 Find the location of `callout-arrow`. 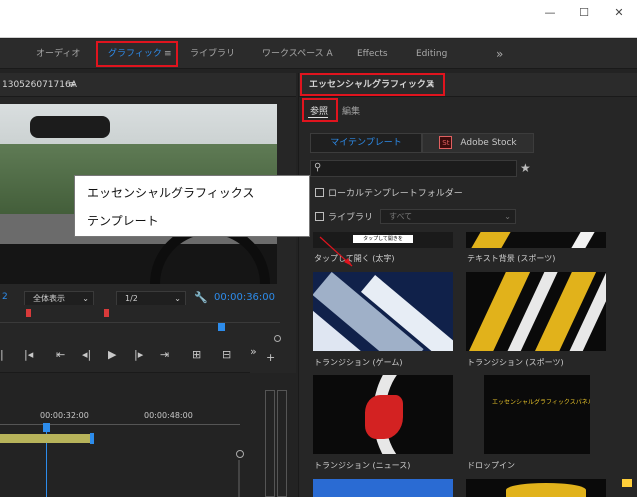

callout-arrow is located at coordinates (336, 251).